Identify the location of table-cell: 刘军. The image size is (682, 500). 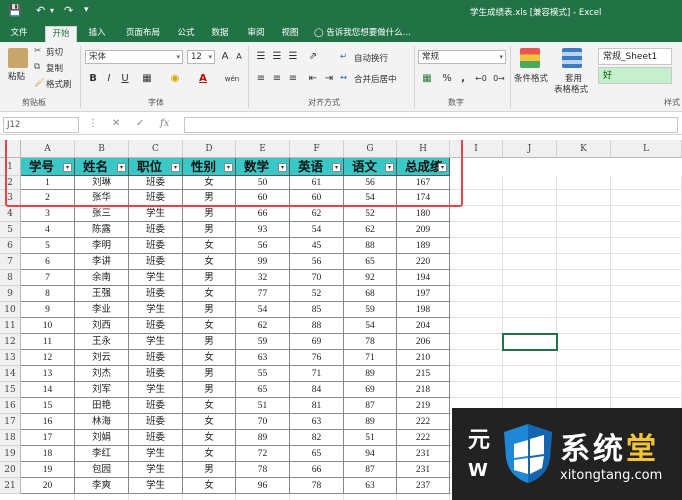
(102, 390).